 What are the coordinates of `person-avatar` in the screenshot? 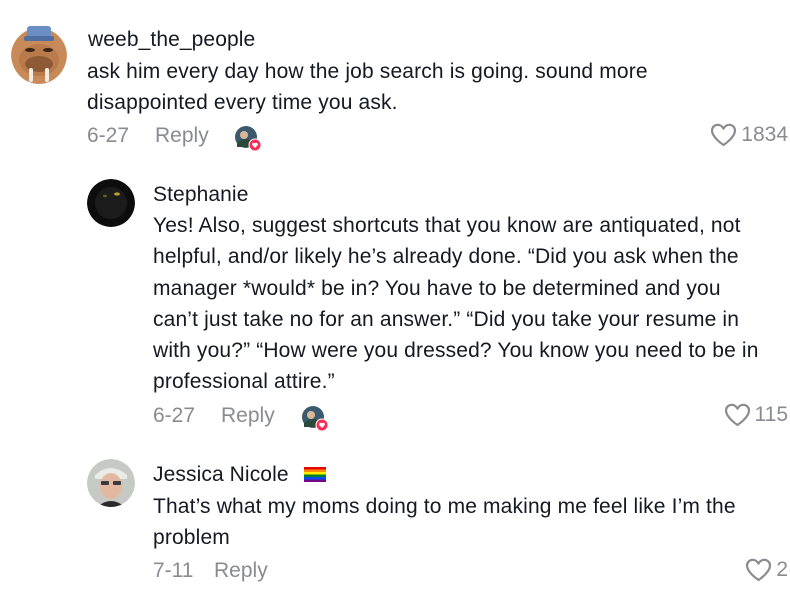 It's located at (111, 483).